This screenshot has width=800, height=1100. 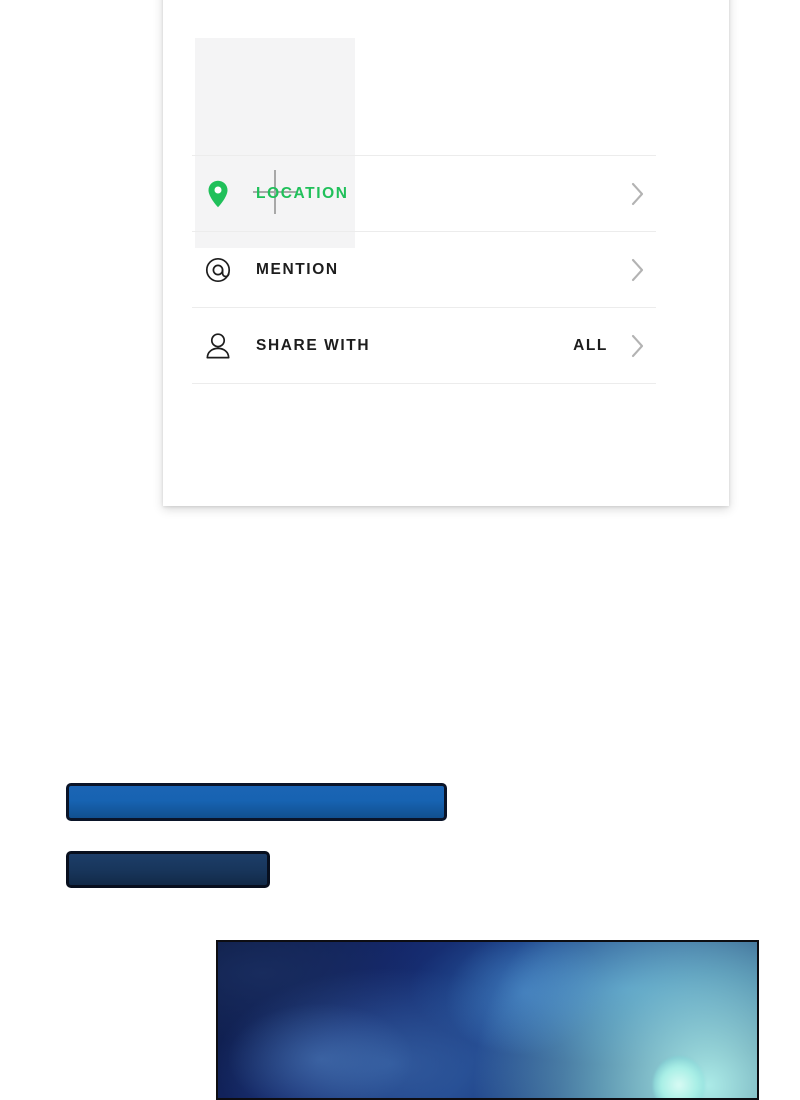 What do you see at coordinates (424, 193) in the screenshot?
I see `option-row-location: LOCATION` at bounding box center [424, 193].